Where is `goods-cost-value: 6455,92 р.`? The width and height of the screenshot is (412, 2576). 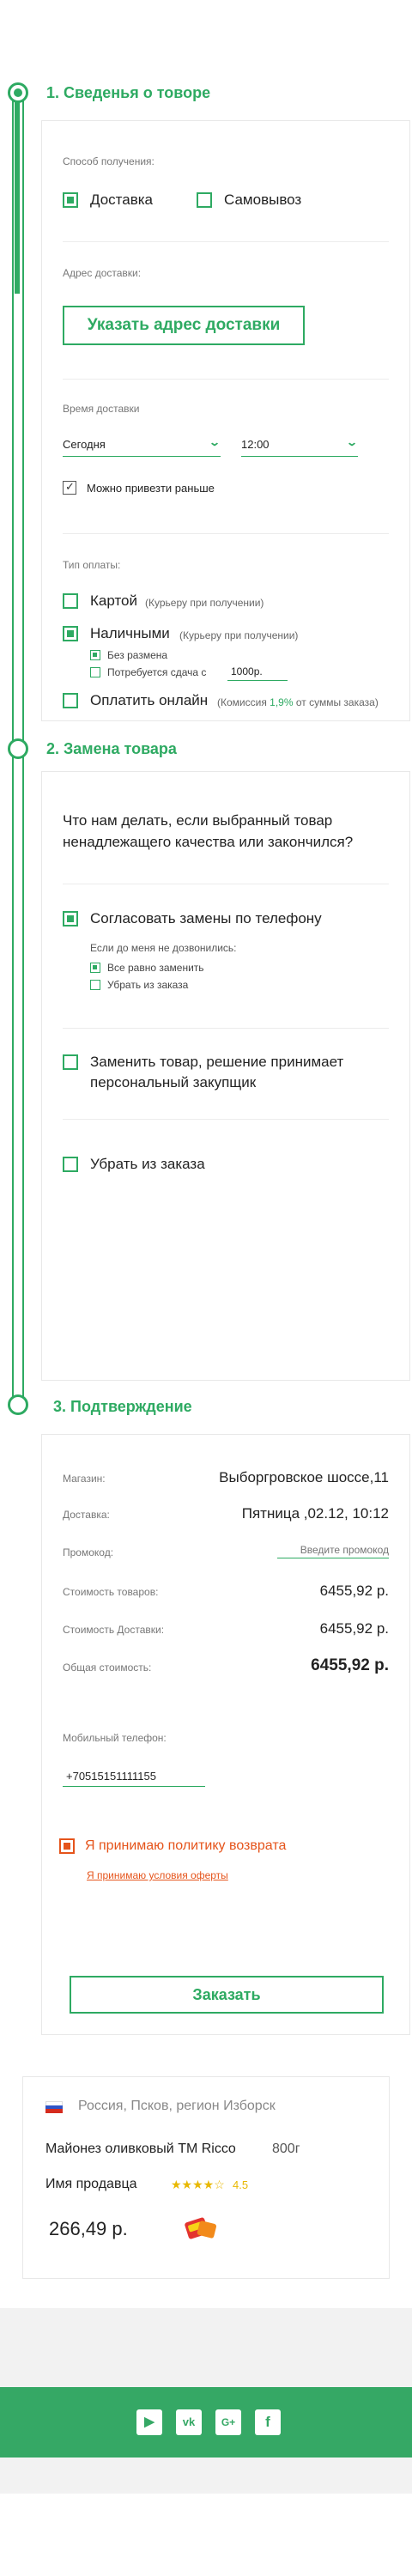
goods-cost-value: 6455,92 р. is located at coordinates (354, 1591).